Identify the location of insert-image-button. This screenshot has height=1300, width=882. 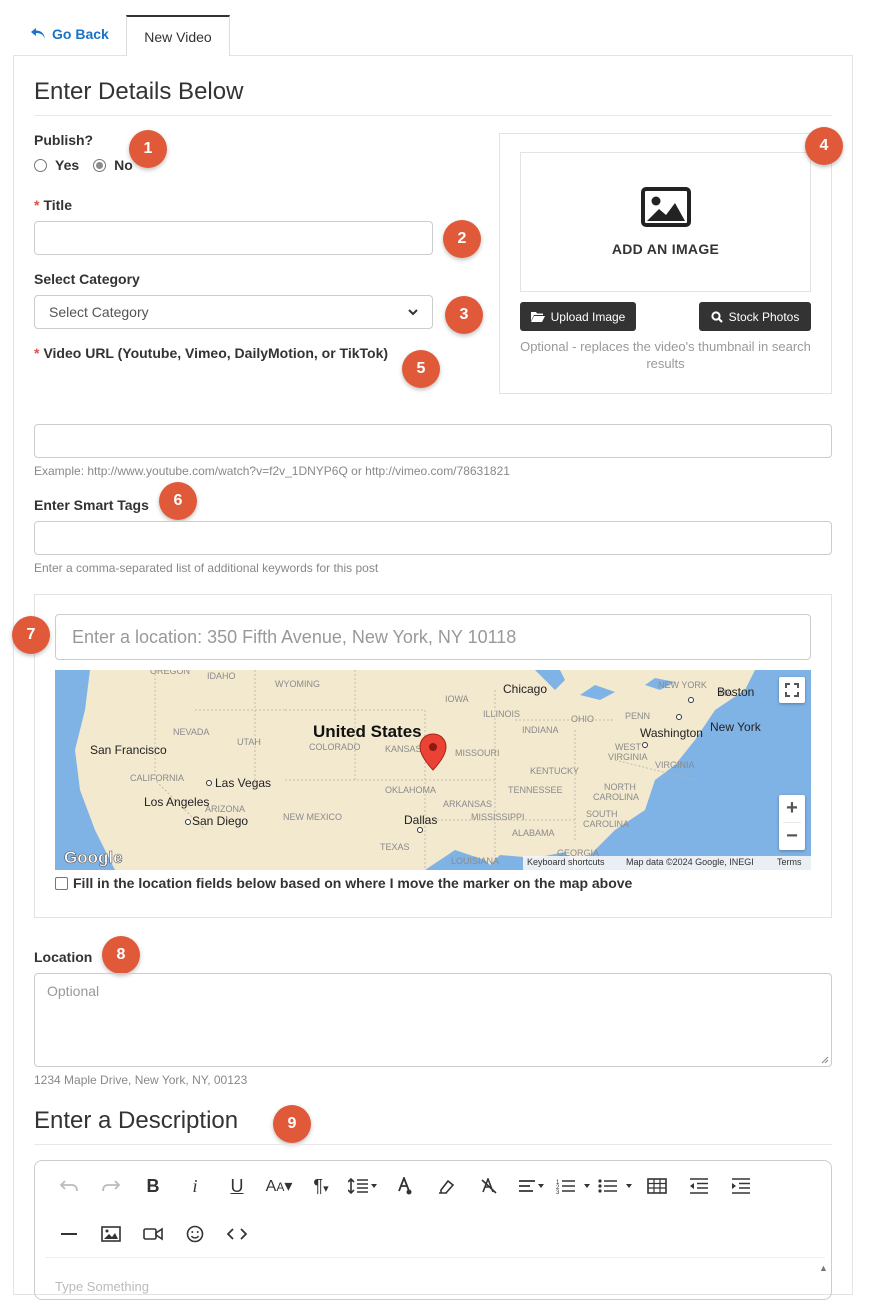
(111, 1234).